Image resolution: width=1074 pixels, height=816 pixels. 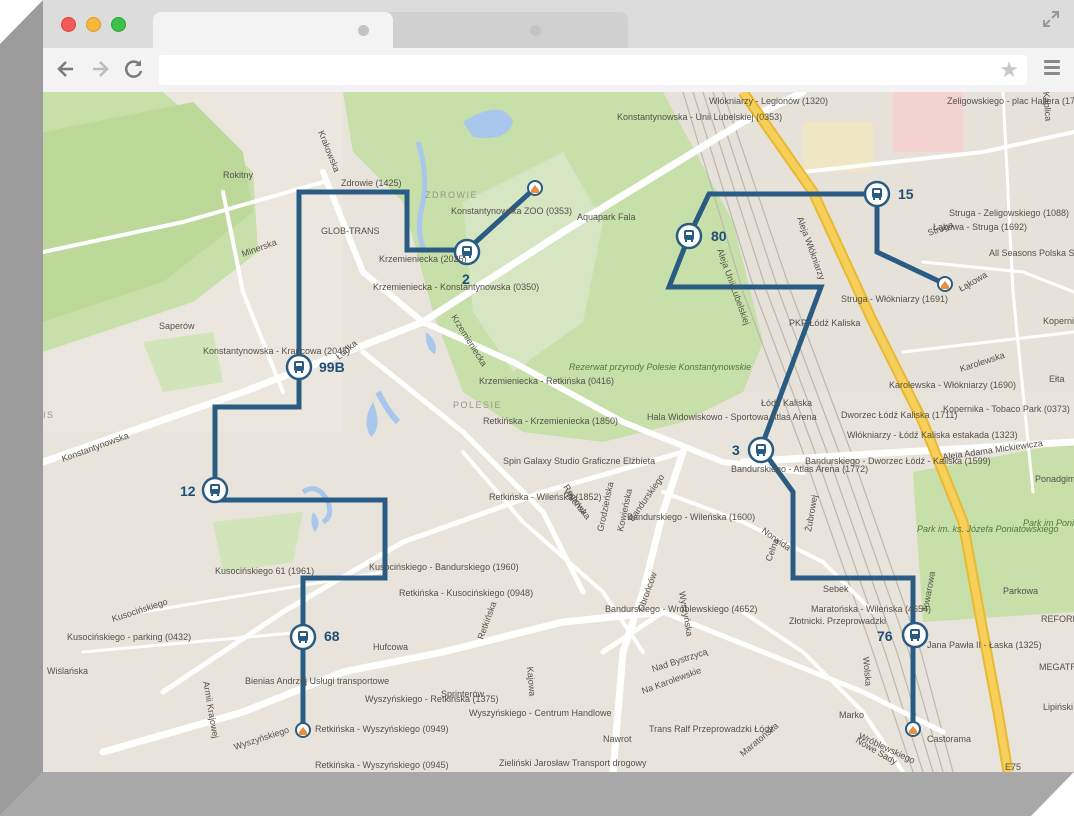 What do you see at coordinates (593, 70) in the screenshot?
I see `url-bar: ★` at bounding box center [593, 70].